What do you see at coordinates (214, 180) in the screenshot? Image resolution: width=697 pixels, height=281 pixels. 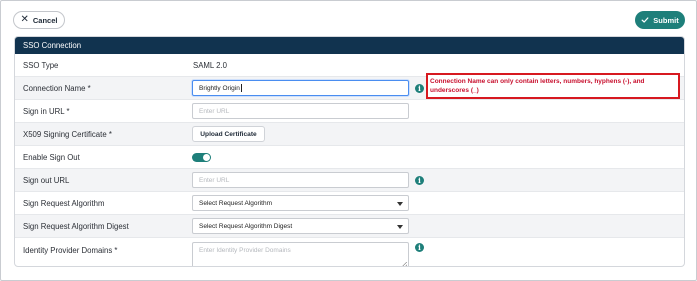 I see `sign-out-url-placeholder: Enter URL` at bounding box center [214, 180].